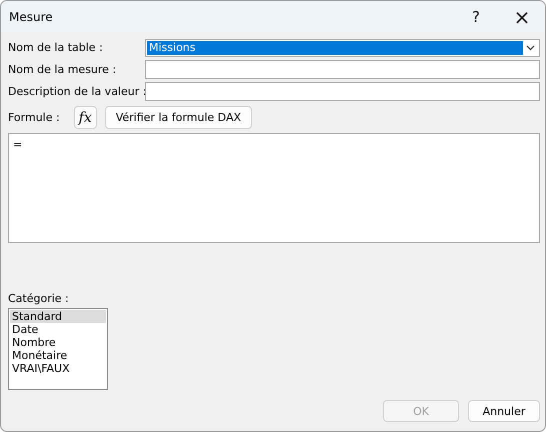 The width and height of the screenshot is (546, 432). I want to click on list-item: VRAI\FAUX, so click(58, 368).